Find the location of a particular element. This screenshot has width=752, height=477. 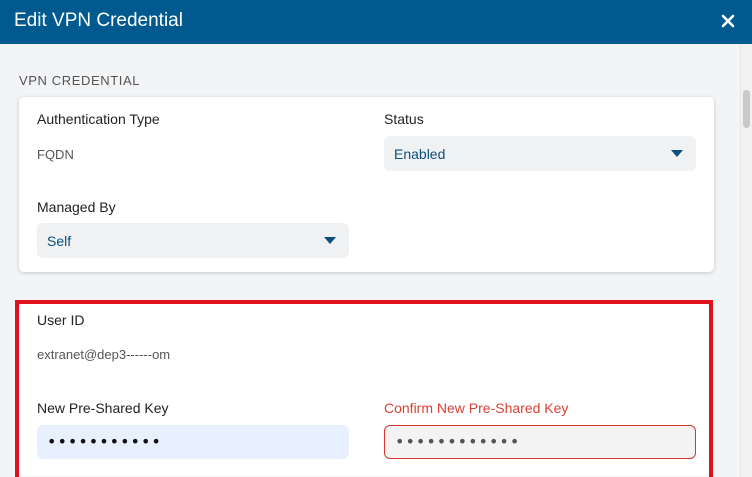

dialog-title: Edit VPN Credential is located at coordinates (98, 20).